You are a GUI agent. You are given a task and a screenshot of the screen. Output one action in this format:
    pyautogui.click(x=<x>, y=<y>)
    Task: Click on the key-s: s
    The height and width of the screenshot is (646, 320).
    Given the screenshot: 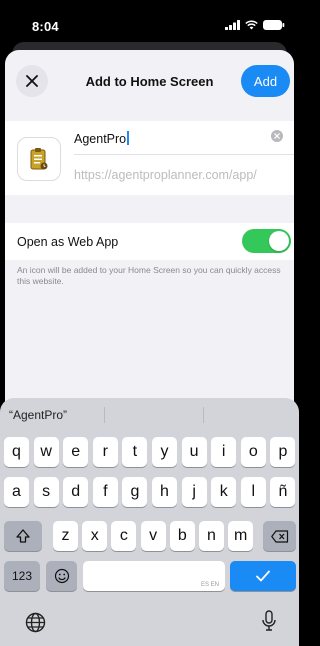 What is the action you would take?
    pyautogui.click(x=46, y=492)
    